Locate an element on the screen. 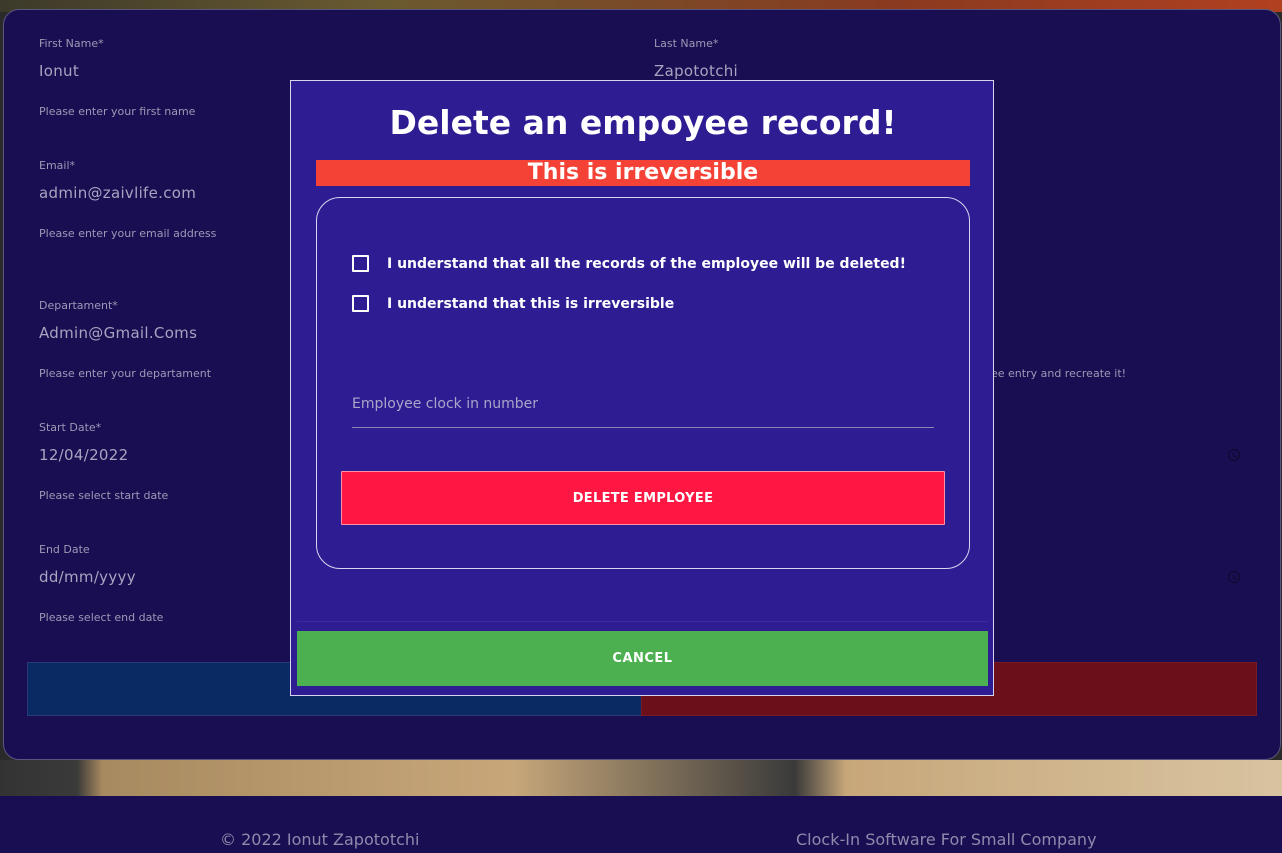  last-name-label: Last Name* is located at coordinates (686, 43).